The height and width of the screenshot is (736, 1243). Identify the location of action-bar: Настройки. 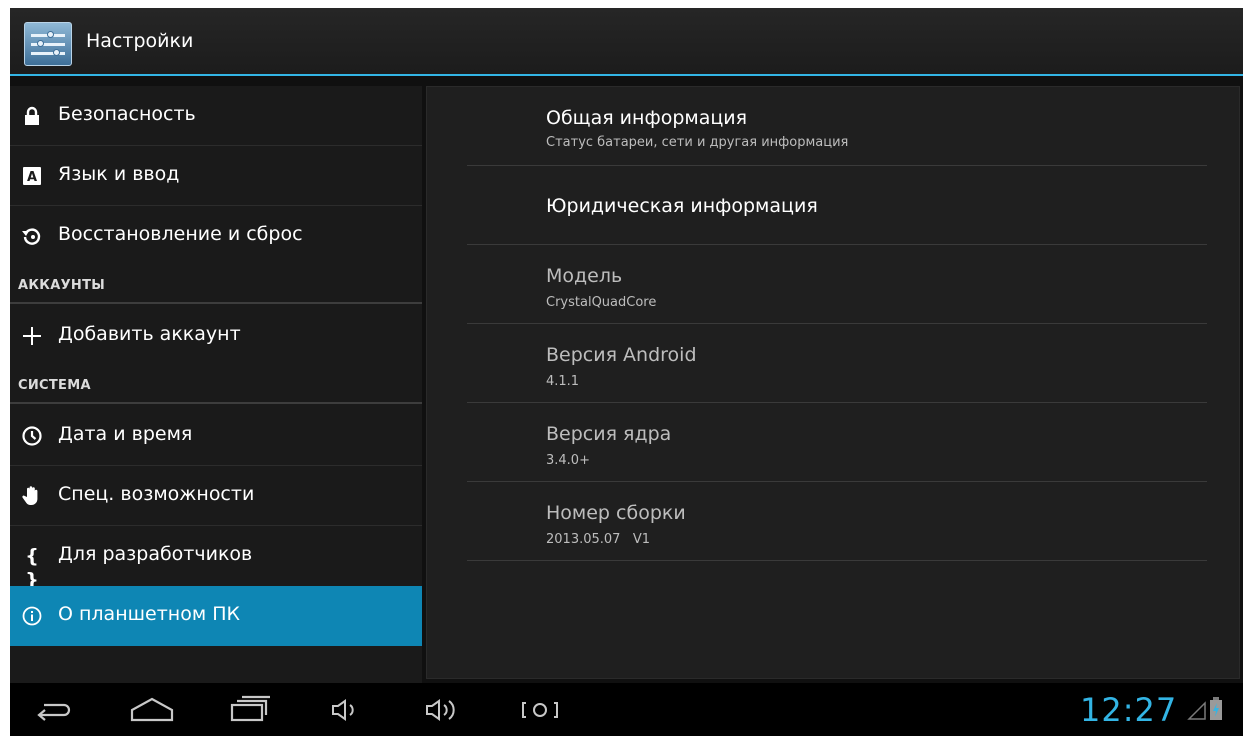
(626, 42).